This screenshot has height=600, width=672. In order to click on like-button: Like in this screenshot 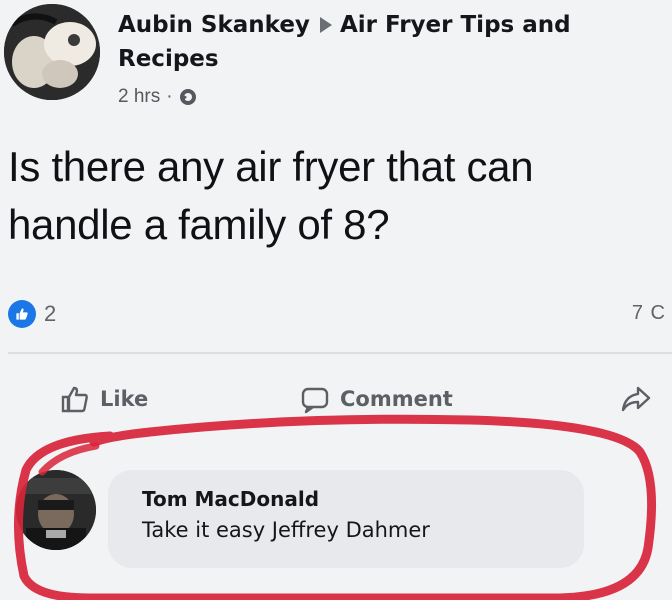, I will do `click(104, 399)`.